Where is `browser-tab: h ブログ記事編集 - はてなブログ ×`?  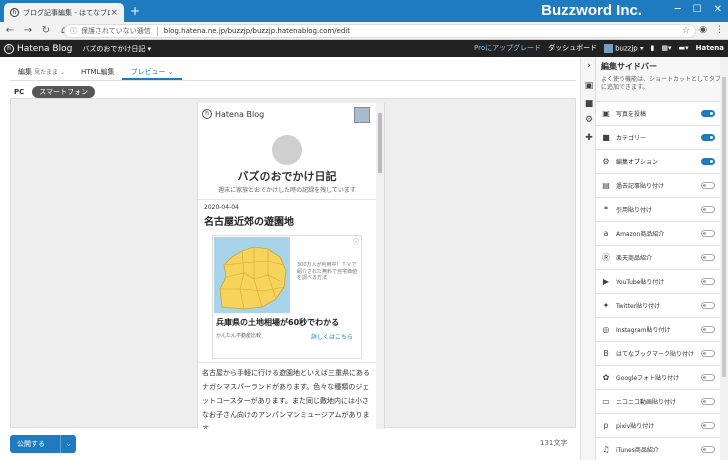 browser-tab: h ブログ記事編集 - はてなブログ × is located at coordinates (64, 12).